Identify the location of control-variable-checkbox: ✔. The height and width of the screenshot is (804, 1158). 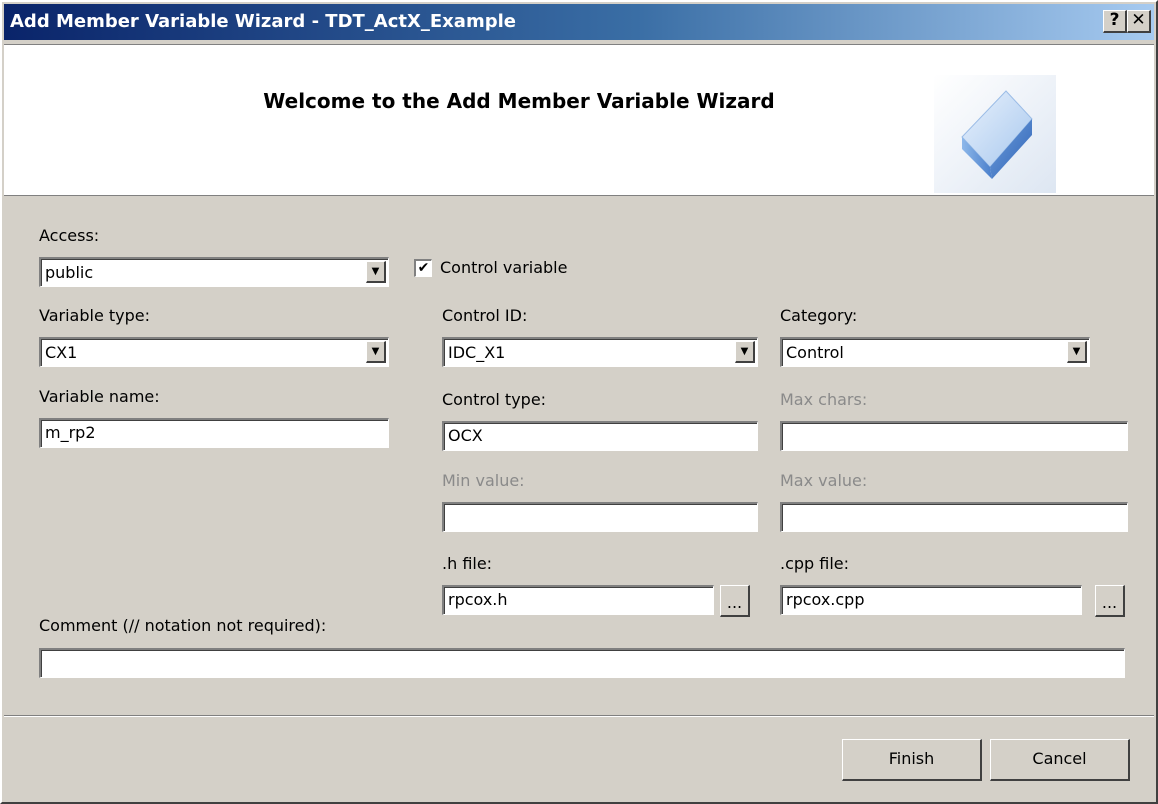
(423, 268).